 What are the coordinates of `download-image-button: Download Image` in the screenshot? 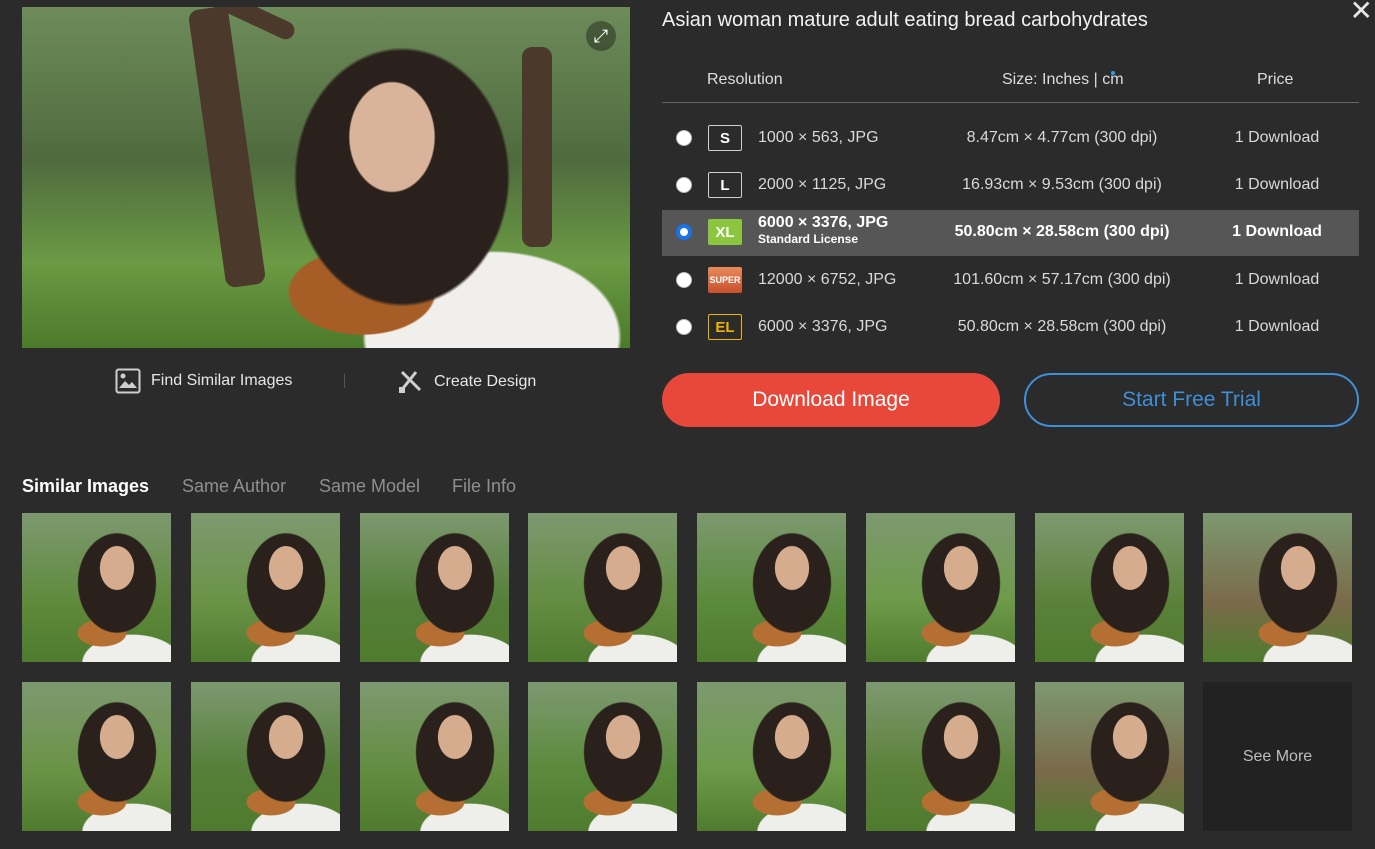 It's located at (831, 400).